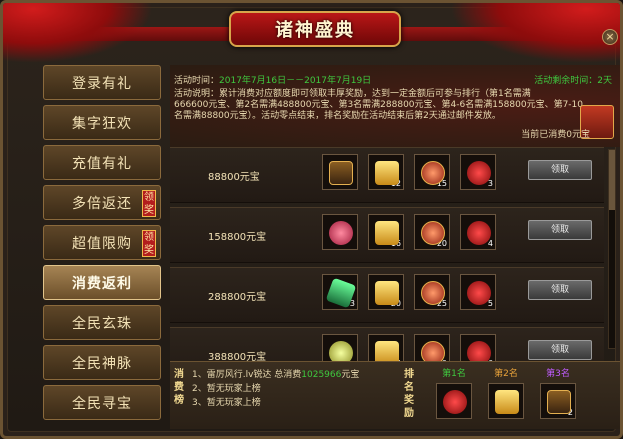 This screenshot has height=439, width=623. I want to click on sidebar-item-label: 多倍返还, so click(102, 203).